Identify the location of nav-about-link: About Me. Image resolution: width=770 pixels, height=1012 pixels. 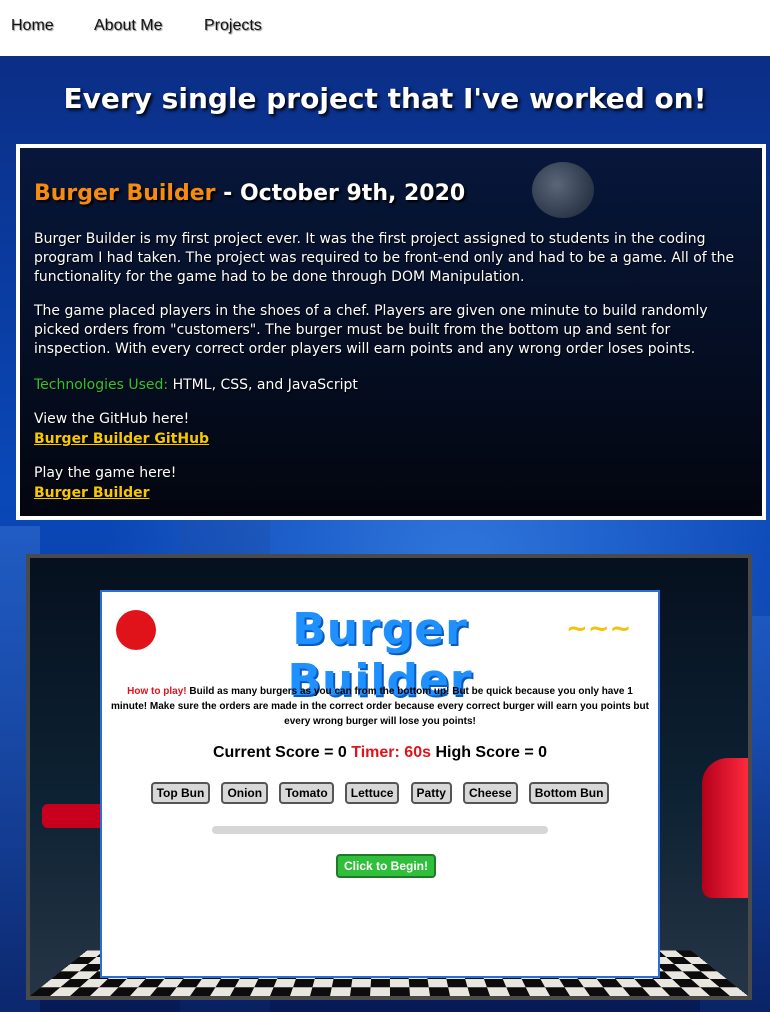
(128, 26).